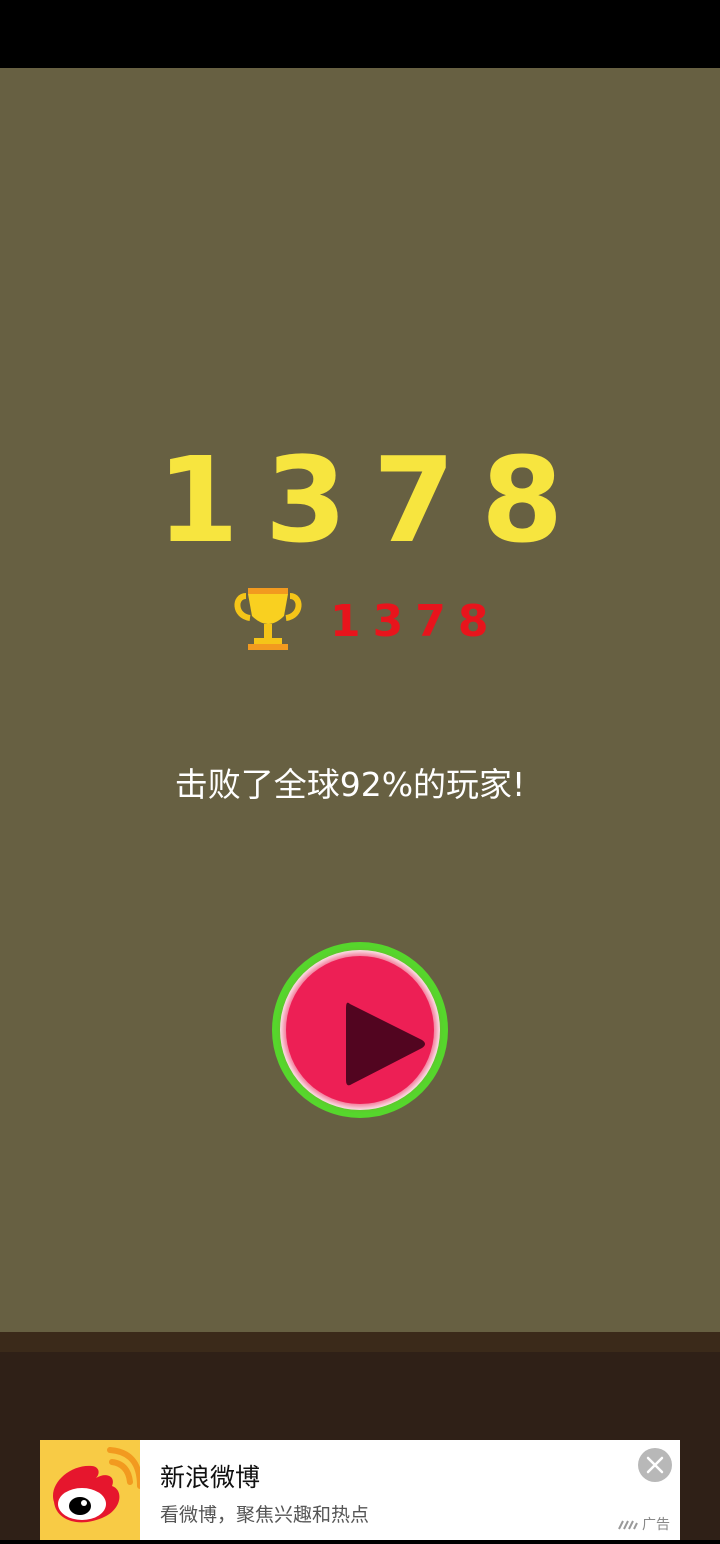 This screenshot has width=720, height=1544. I want to click on replay-button, so click(360, 1030).